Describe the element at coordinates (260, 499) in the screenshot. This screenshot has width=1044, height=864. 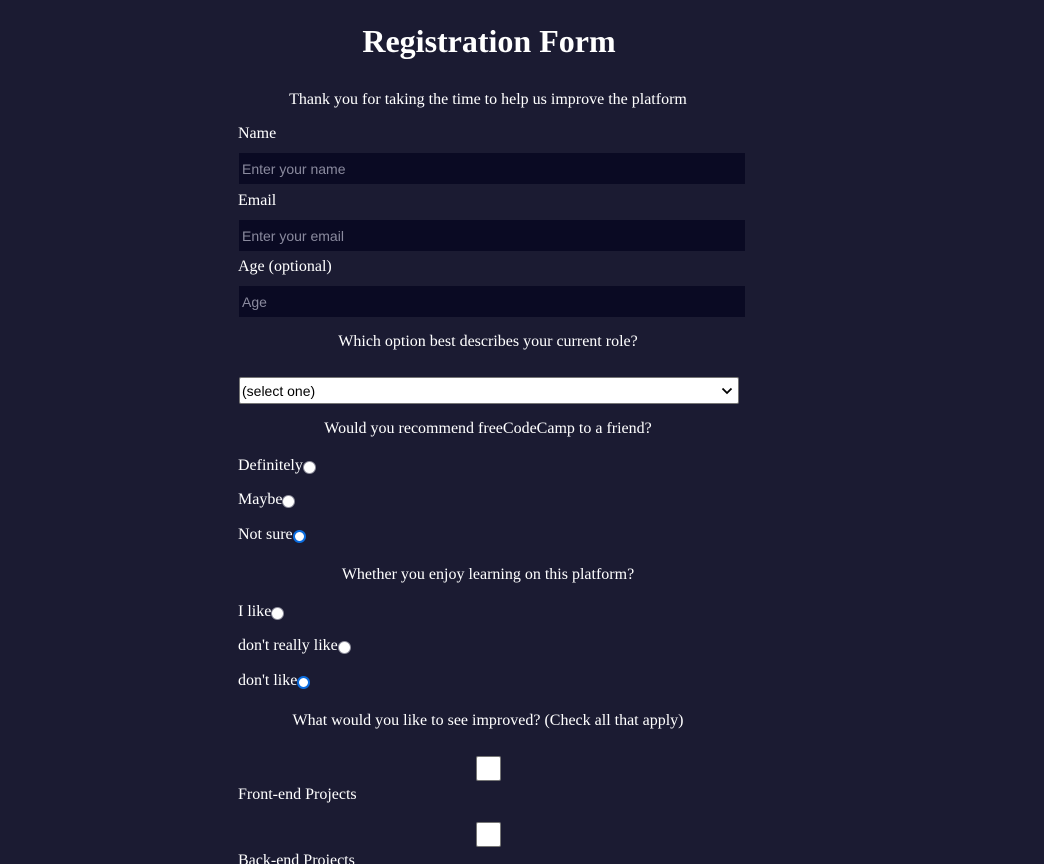
I see `radio-label: Maybe` at that location.